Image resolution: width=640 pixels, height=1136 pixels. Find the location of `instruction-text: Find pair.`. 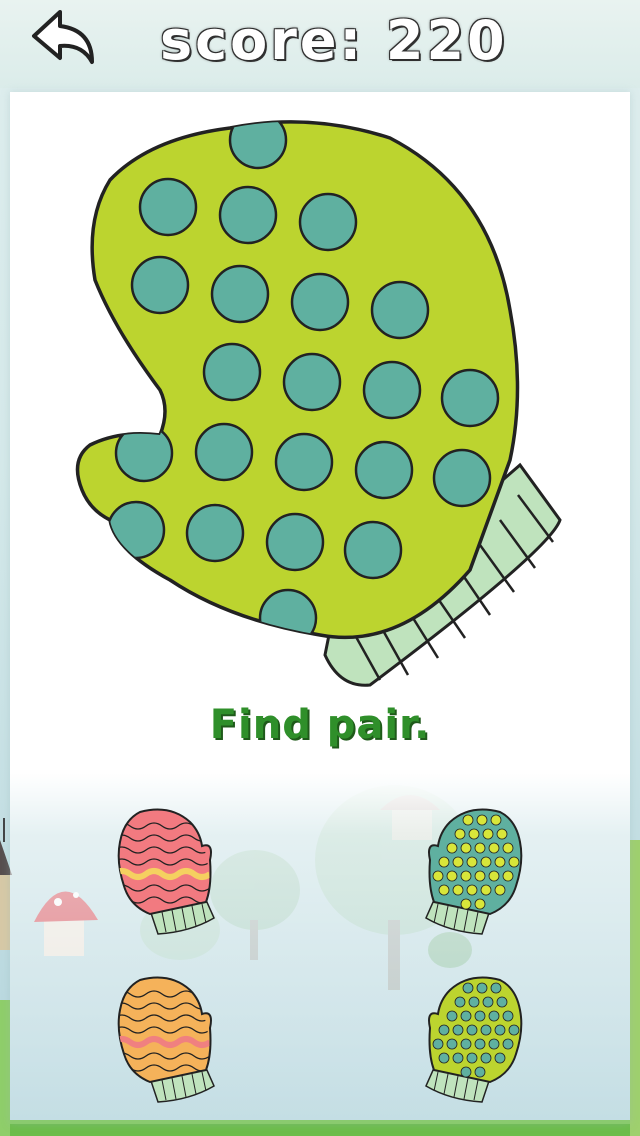

instruction-text: Find pair. is located at coordinates (320, 725).